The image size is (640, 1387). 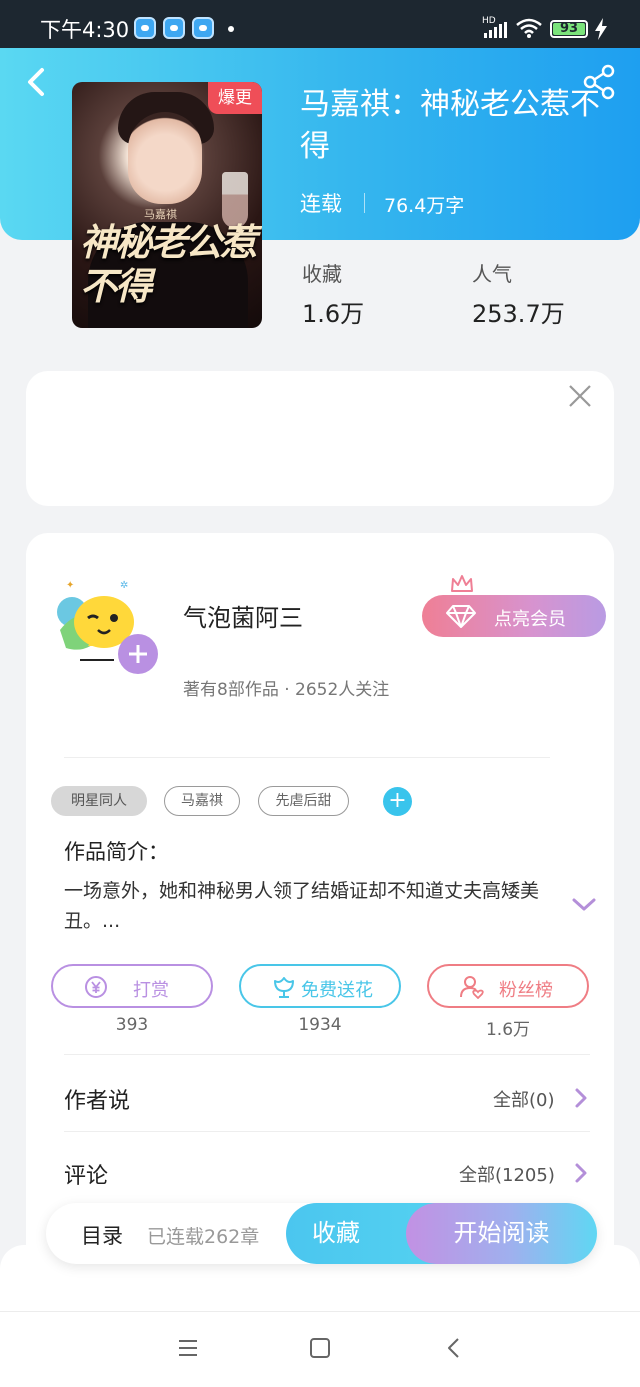 What do you see at coordinates (167, 205) in the screenshot?
I see `book-cover: 马嘉祺 神秘老公惹不得` at bounding box center [167, 205].